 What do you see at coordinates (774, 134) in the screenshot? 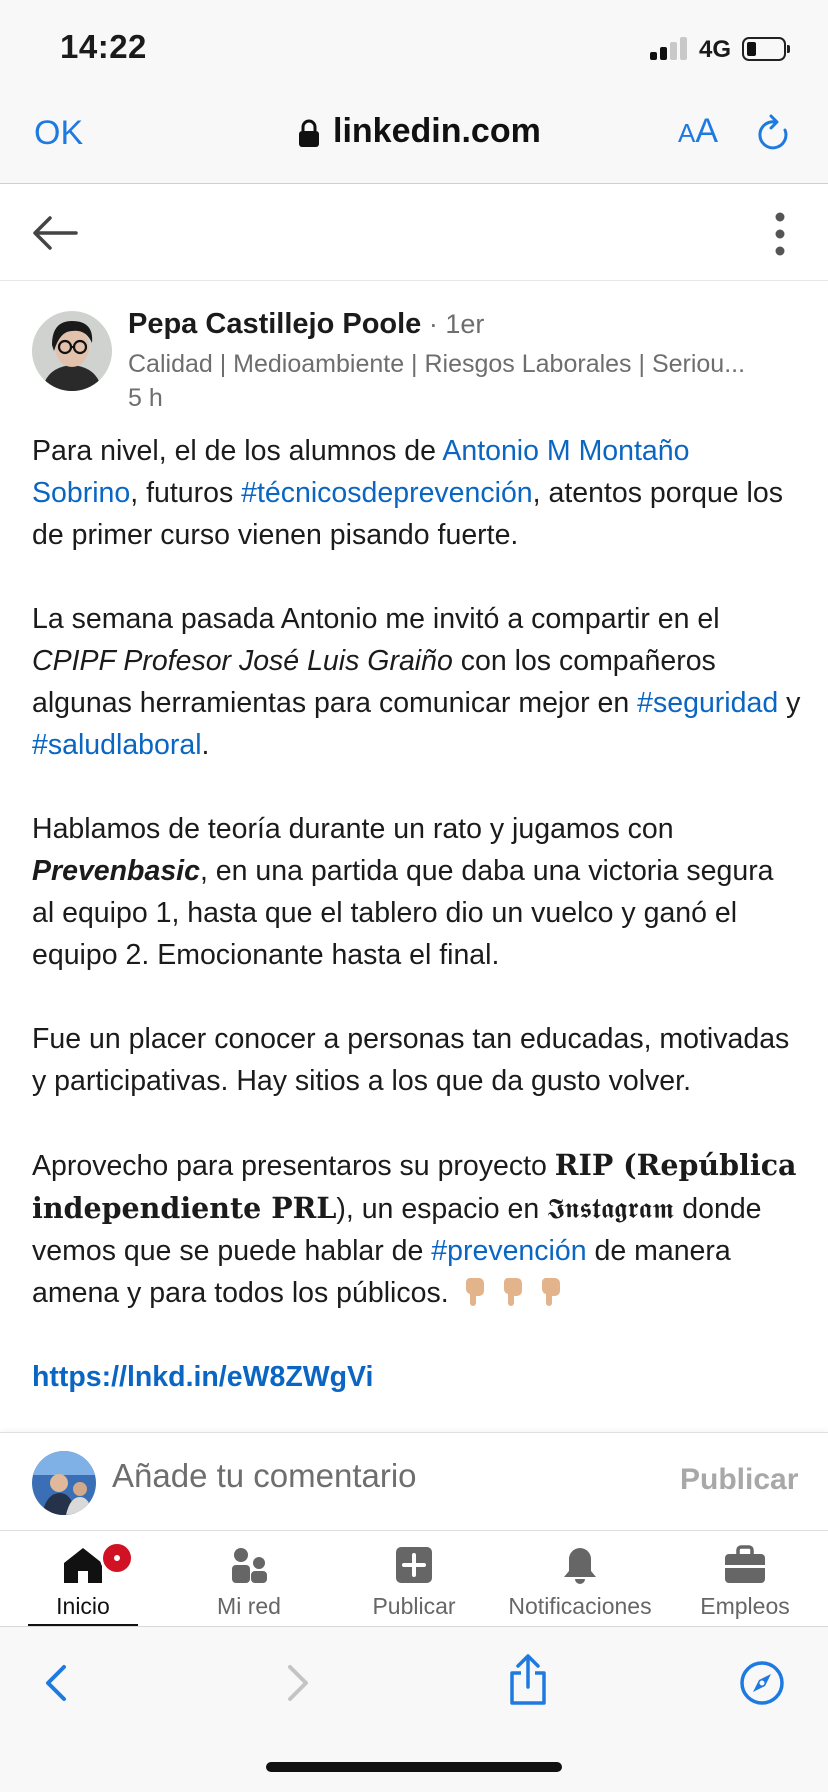
I see `reload-icon` at bounding box center [774, 134].